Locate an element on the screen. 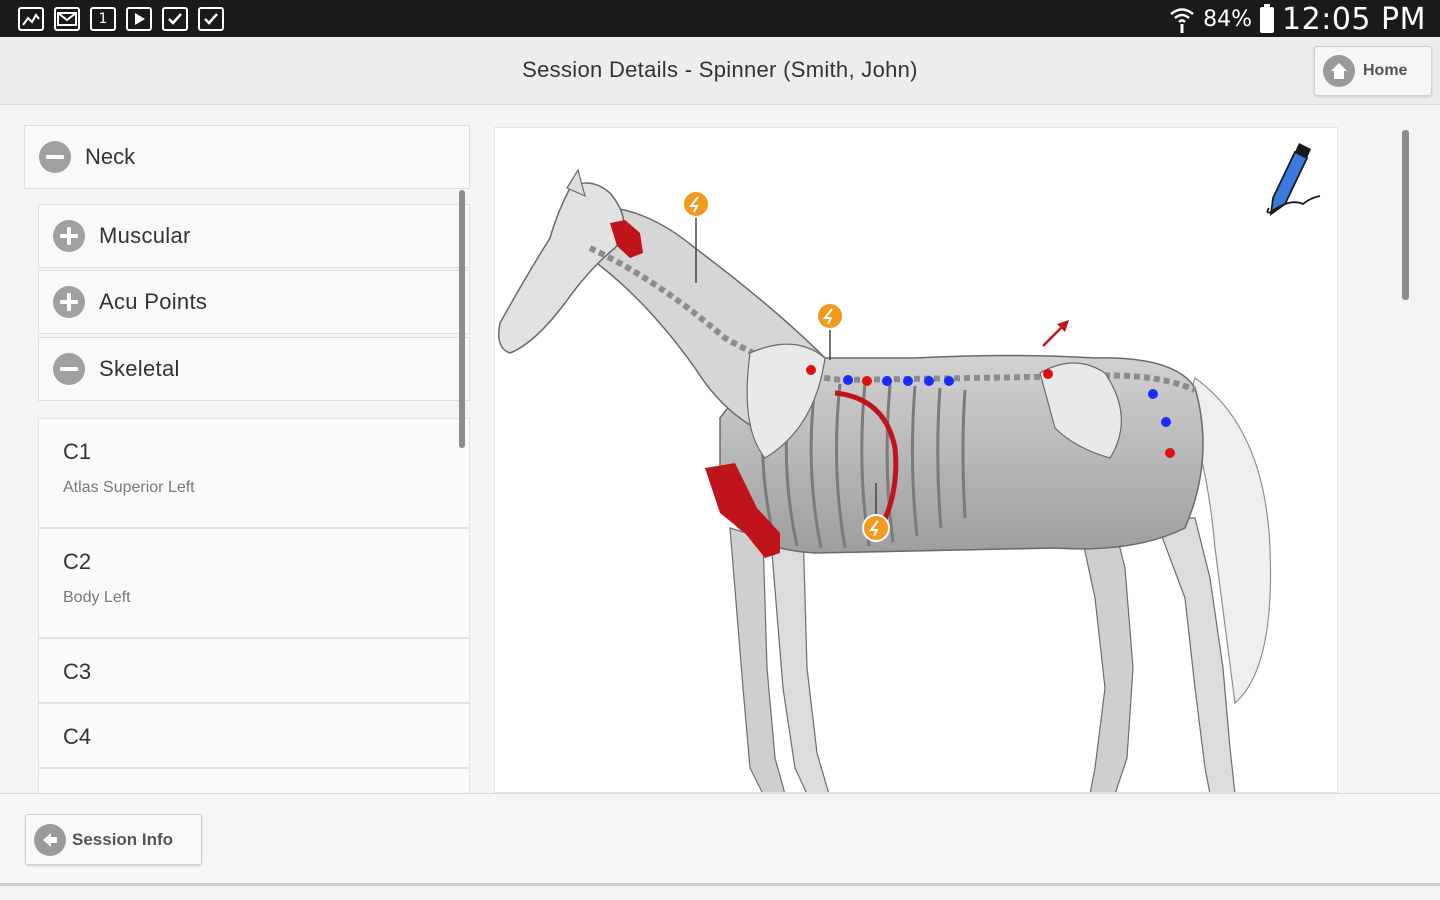 The height and width of the screenshot is (900, 1440). vertebra-name: C4 is located at coordinates (77, 736).